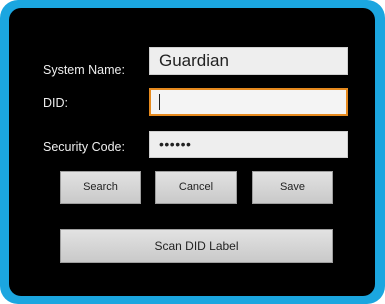 The width and height of the screenshot is (385, 304). I want to click on save-button: Save, so click(292, 187).